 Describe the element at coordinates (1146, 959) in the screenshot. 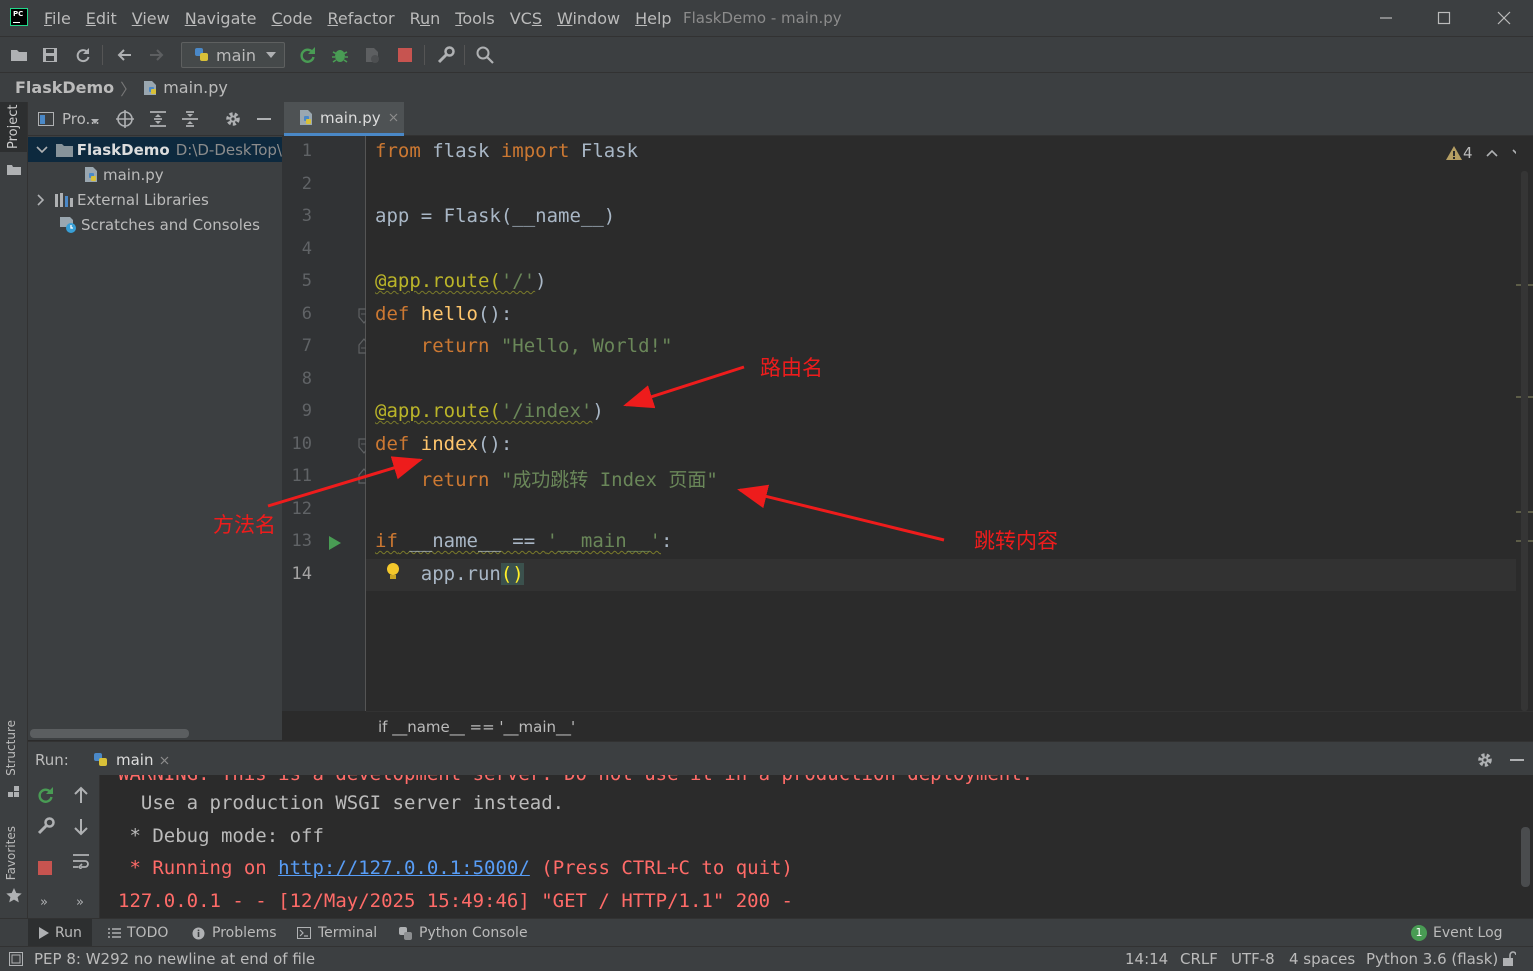

I see `status-caret-position: 14:14` at that location.